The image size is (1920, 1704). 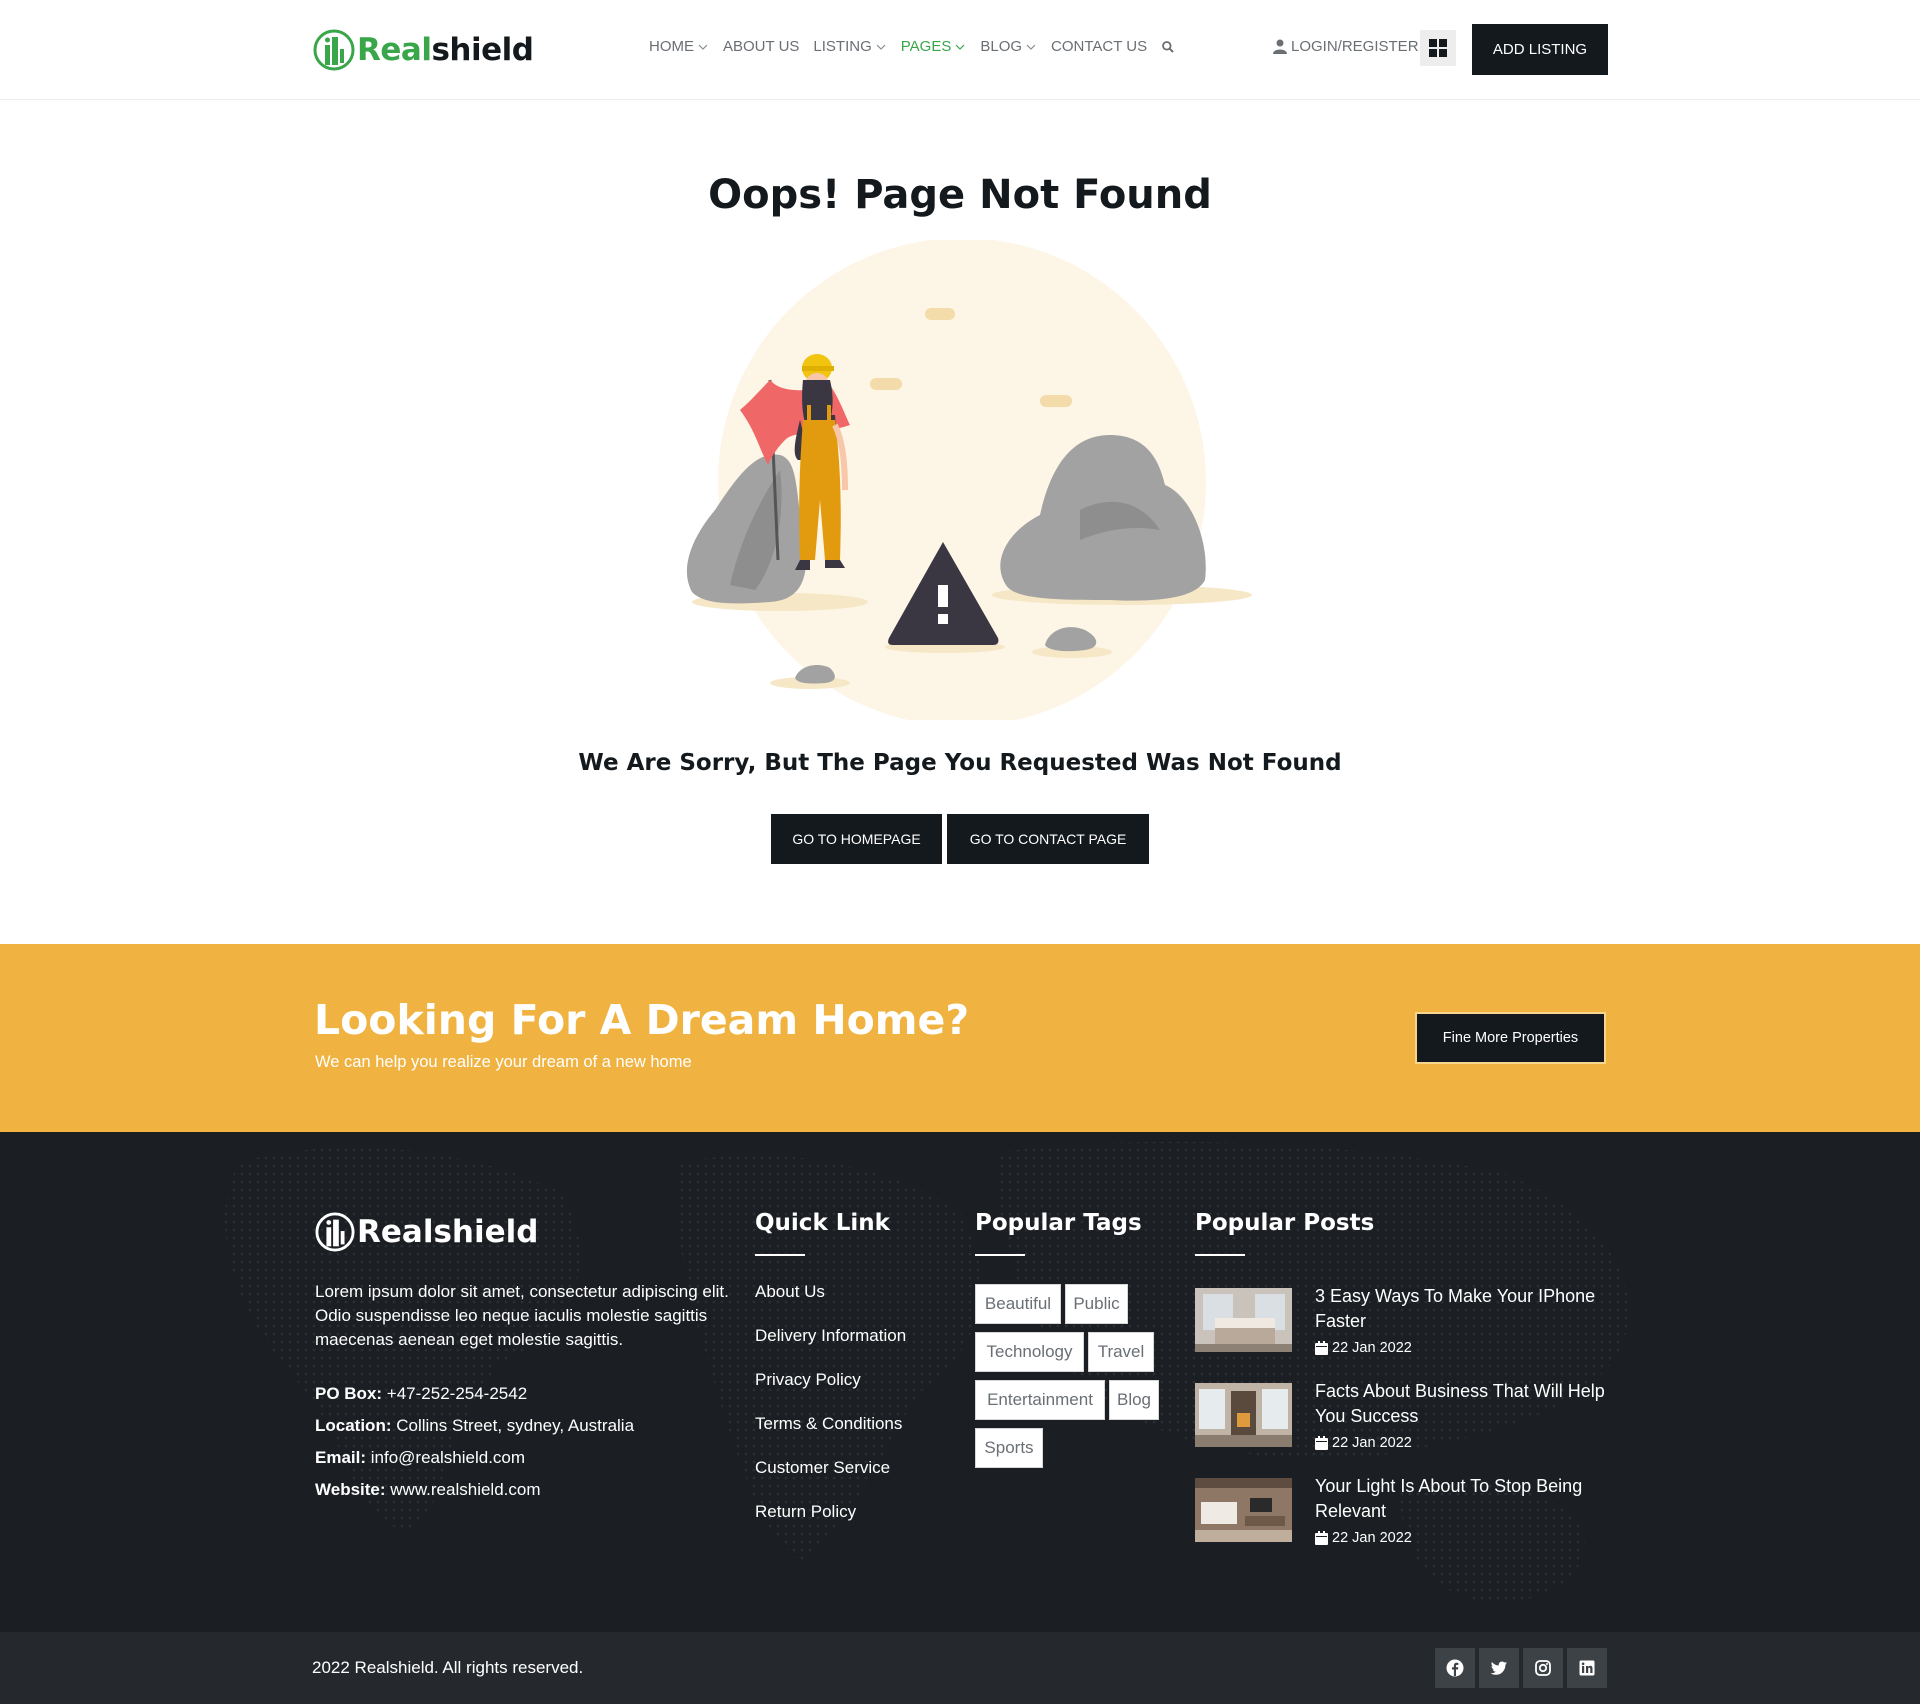 I want to click on facebook-icon, so click(x=1455, y=1668).